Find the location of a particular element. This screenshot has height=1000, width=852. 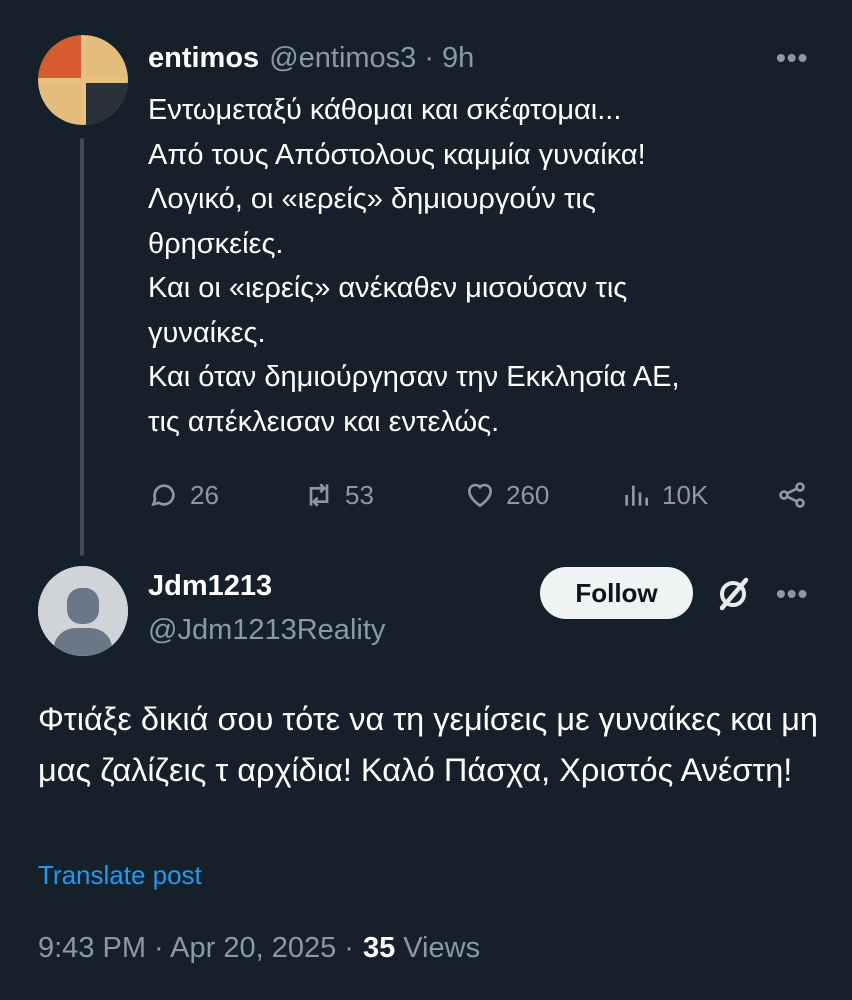

parent-author-handle: @entimos3 is located at coordinates (342, 58).